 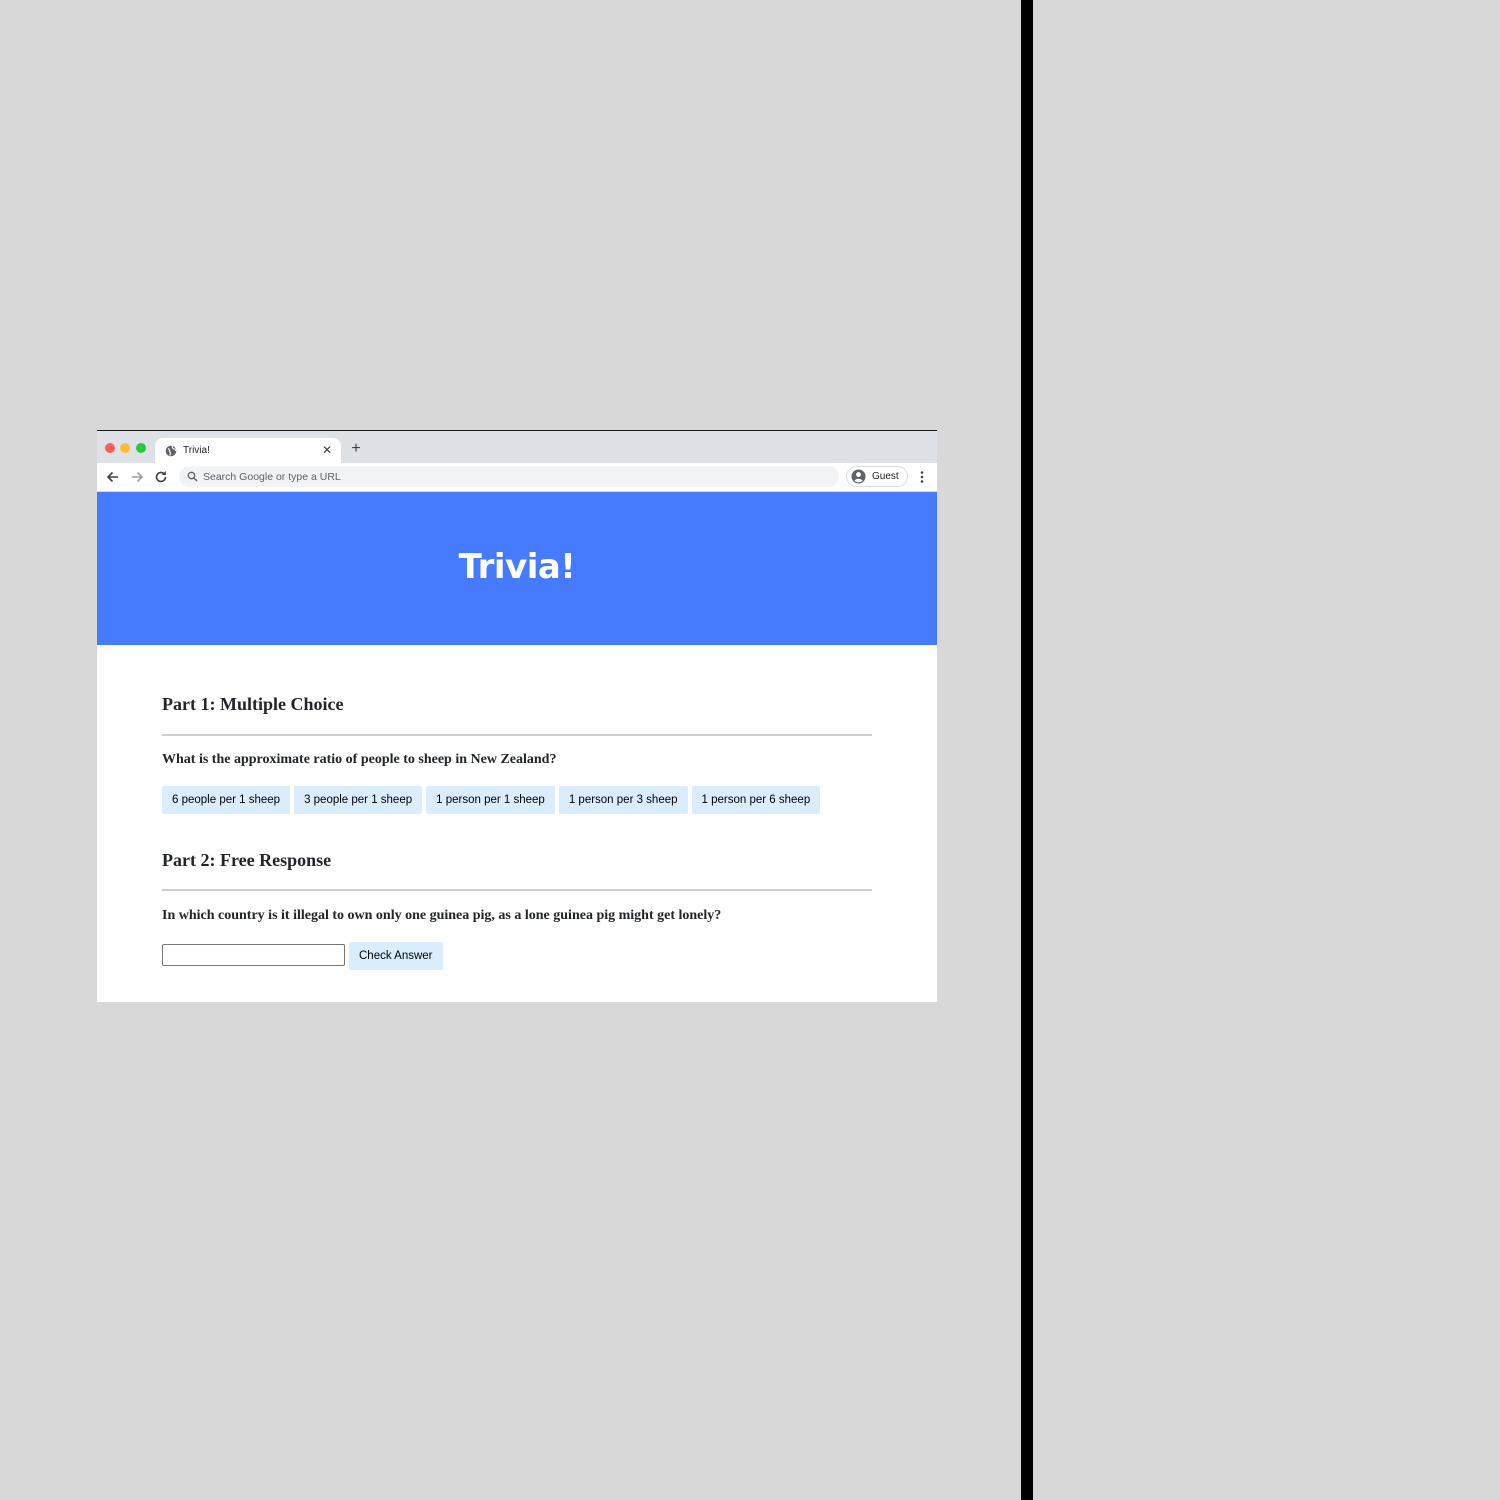 I want to click on check-answer-button: Check Answer, so click(x=396, y=956).